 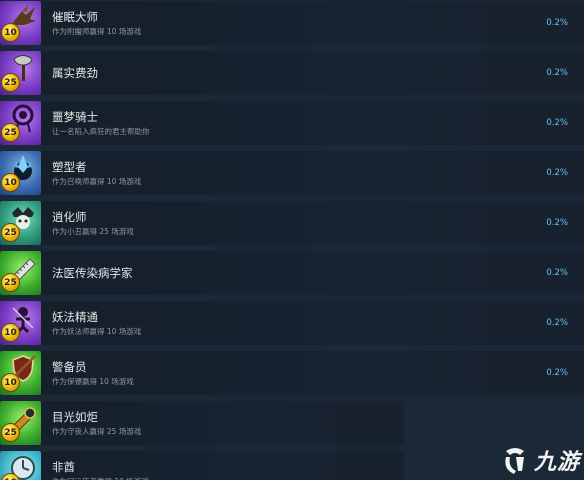 What do you see at coordinates (318, 173) in the screenshot?
I see `achievement-text: 塑型者作为召唤师赢得 10 场游戏` at bounding box center [318, 173].